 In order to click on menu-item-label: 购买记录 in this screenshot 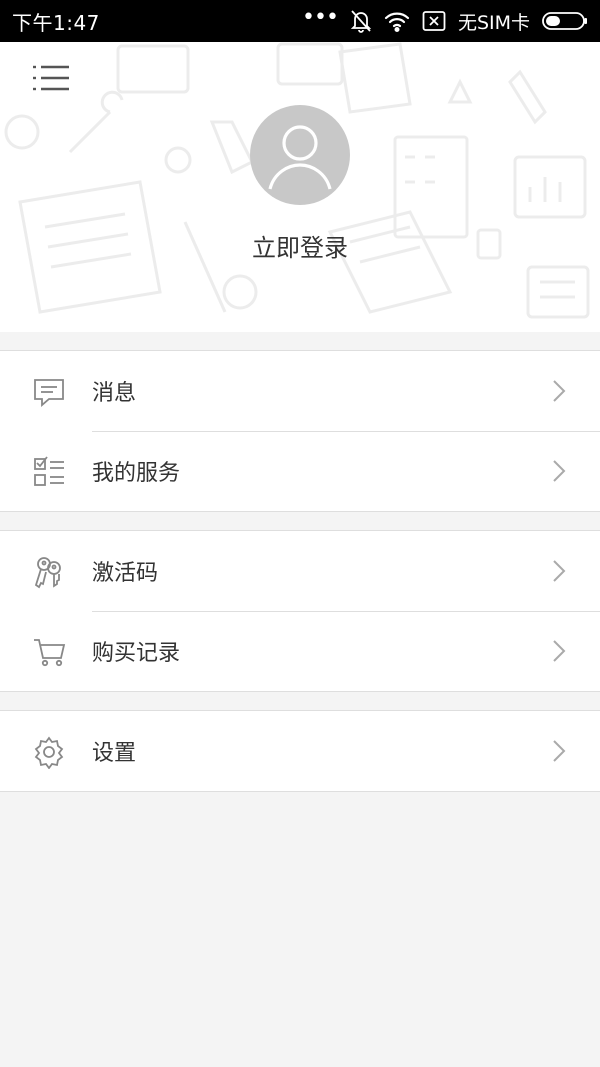, I will do `click(136, 653)`.